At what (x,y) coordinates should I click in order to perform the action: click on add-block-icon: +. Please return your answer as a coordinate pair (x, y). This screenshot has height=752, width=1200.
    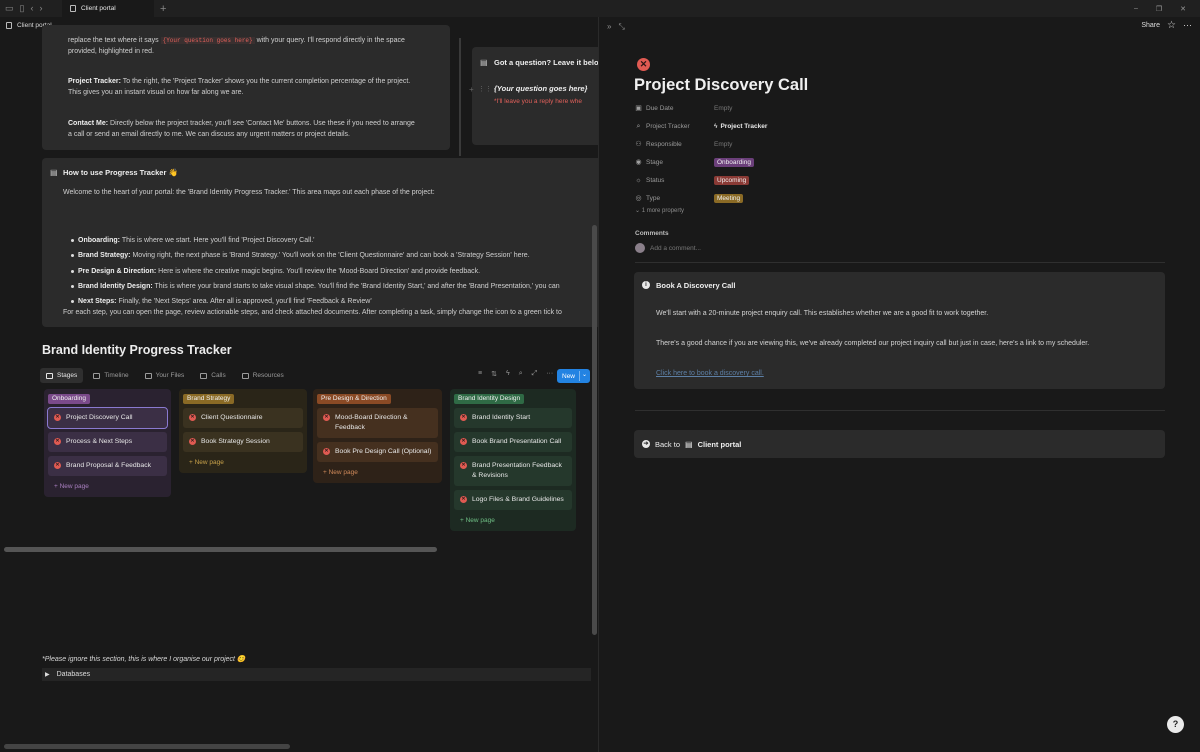
    Looking at the image, I should click on (471, 89).